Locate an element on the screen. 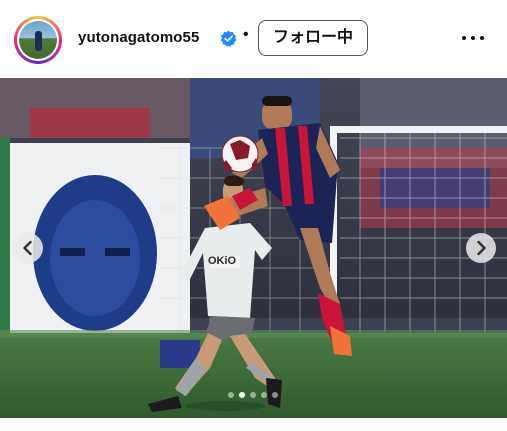 The width and height of the screenshot is (507, 431). following-button: フォロー中 is located at coordinates (313, 38).